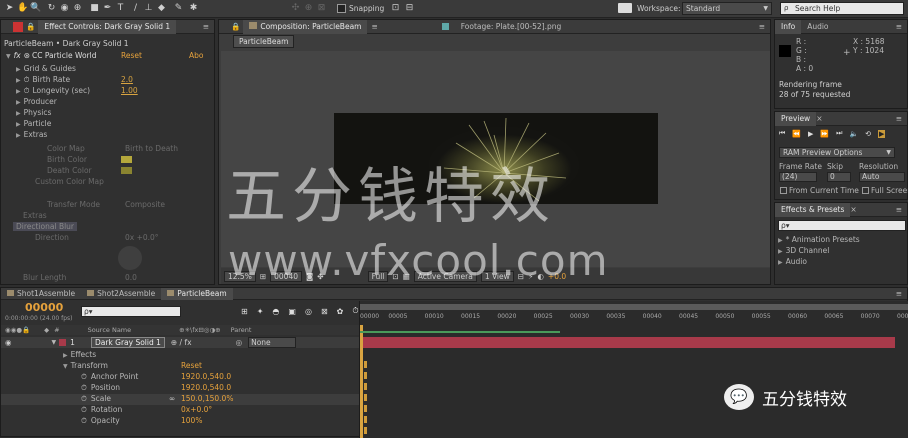  Describe the element at coordinates (197, 293) in the screenshot. I see `timeline-tab: ParticleBeam` at that location.